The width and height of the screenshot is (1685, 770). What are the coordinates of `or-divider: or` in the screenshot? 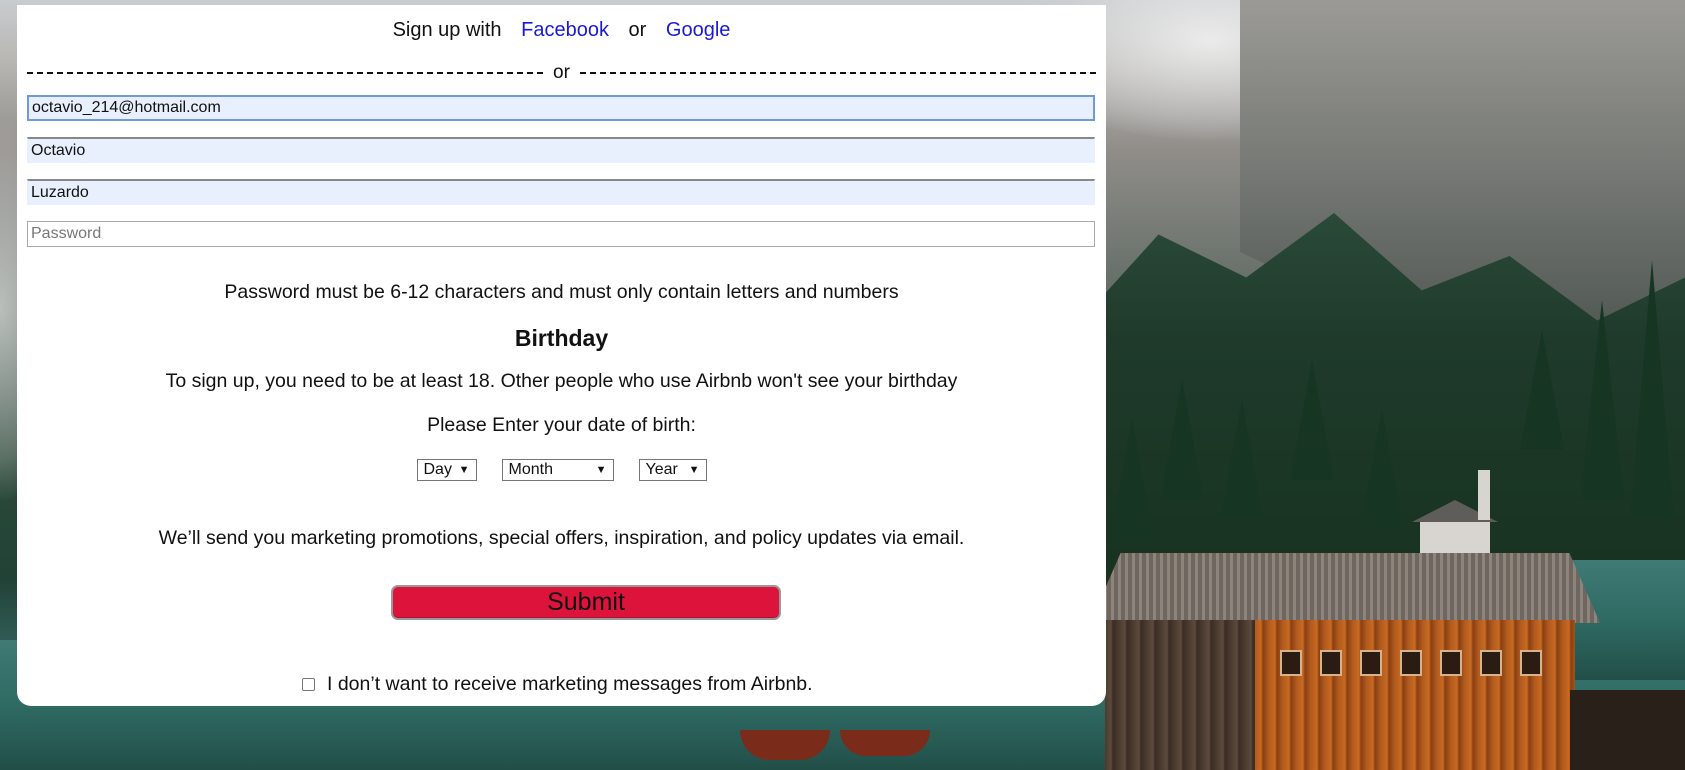 It's located at (561, 73).